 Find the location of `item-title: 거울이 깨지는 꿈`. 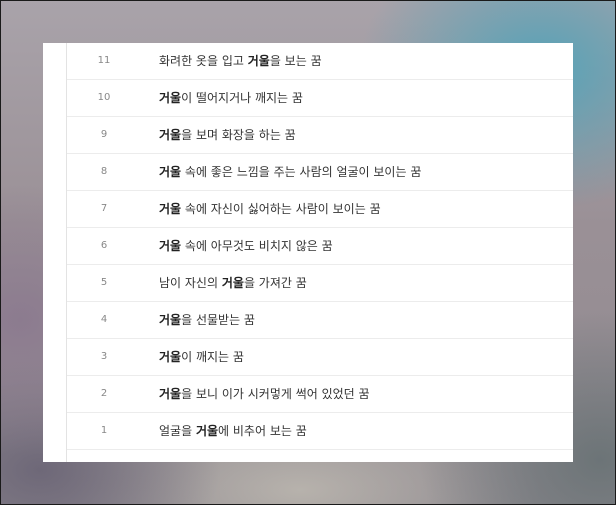

item-title: 거울이 깨지는 꿈 is located at coordinates (201, 357).